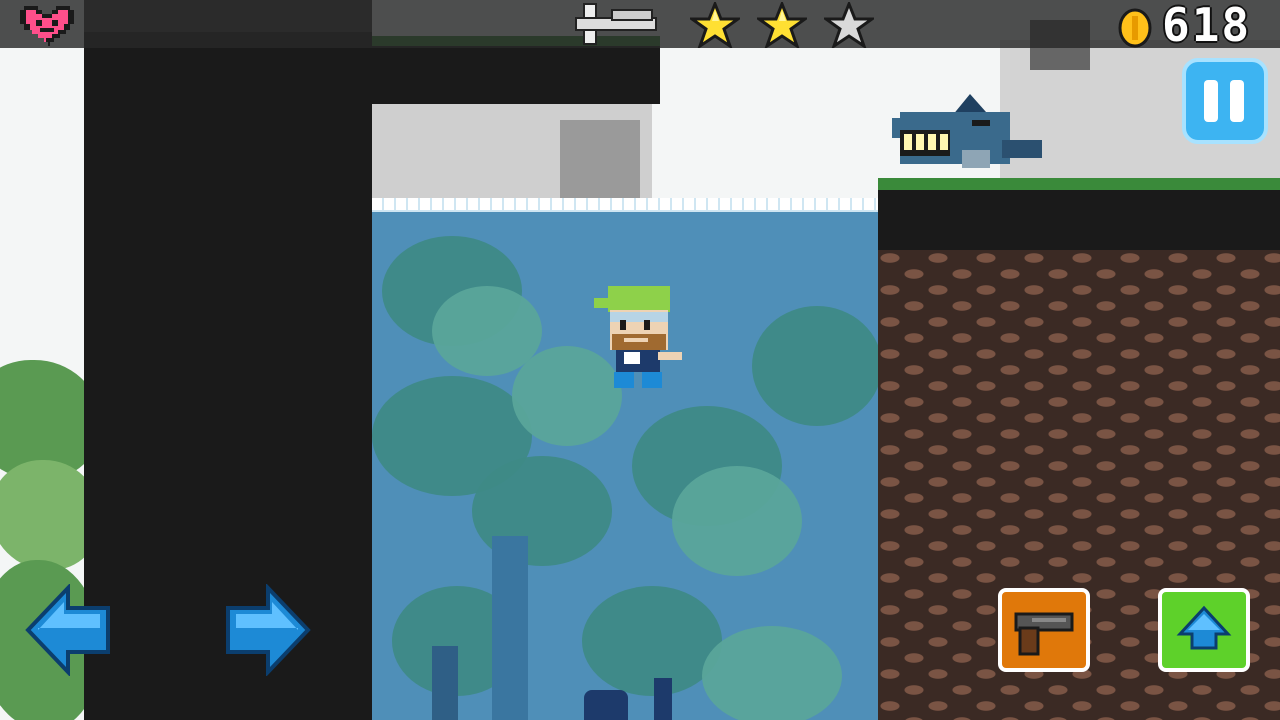  I want to click on background-rock-shadow, so click(600, 162).